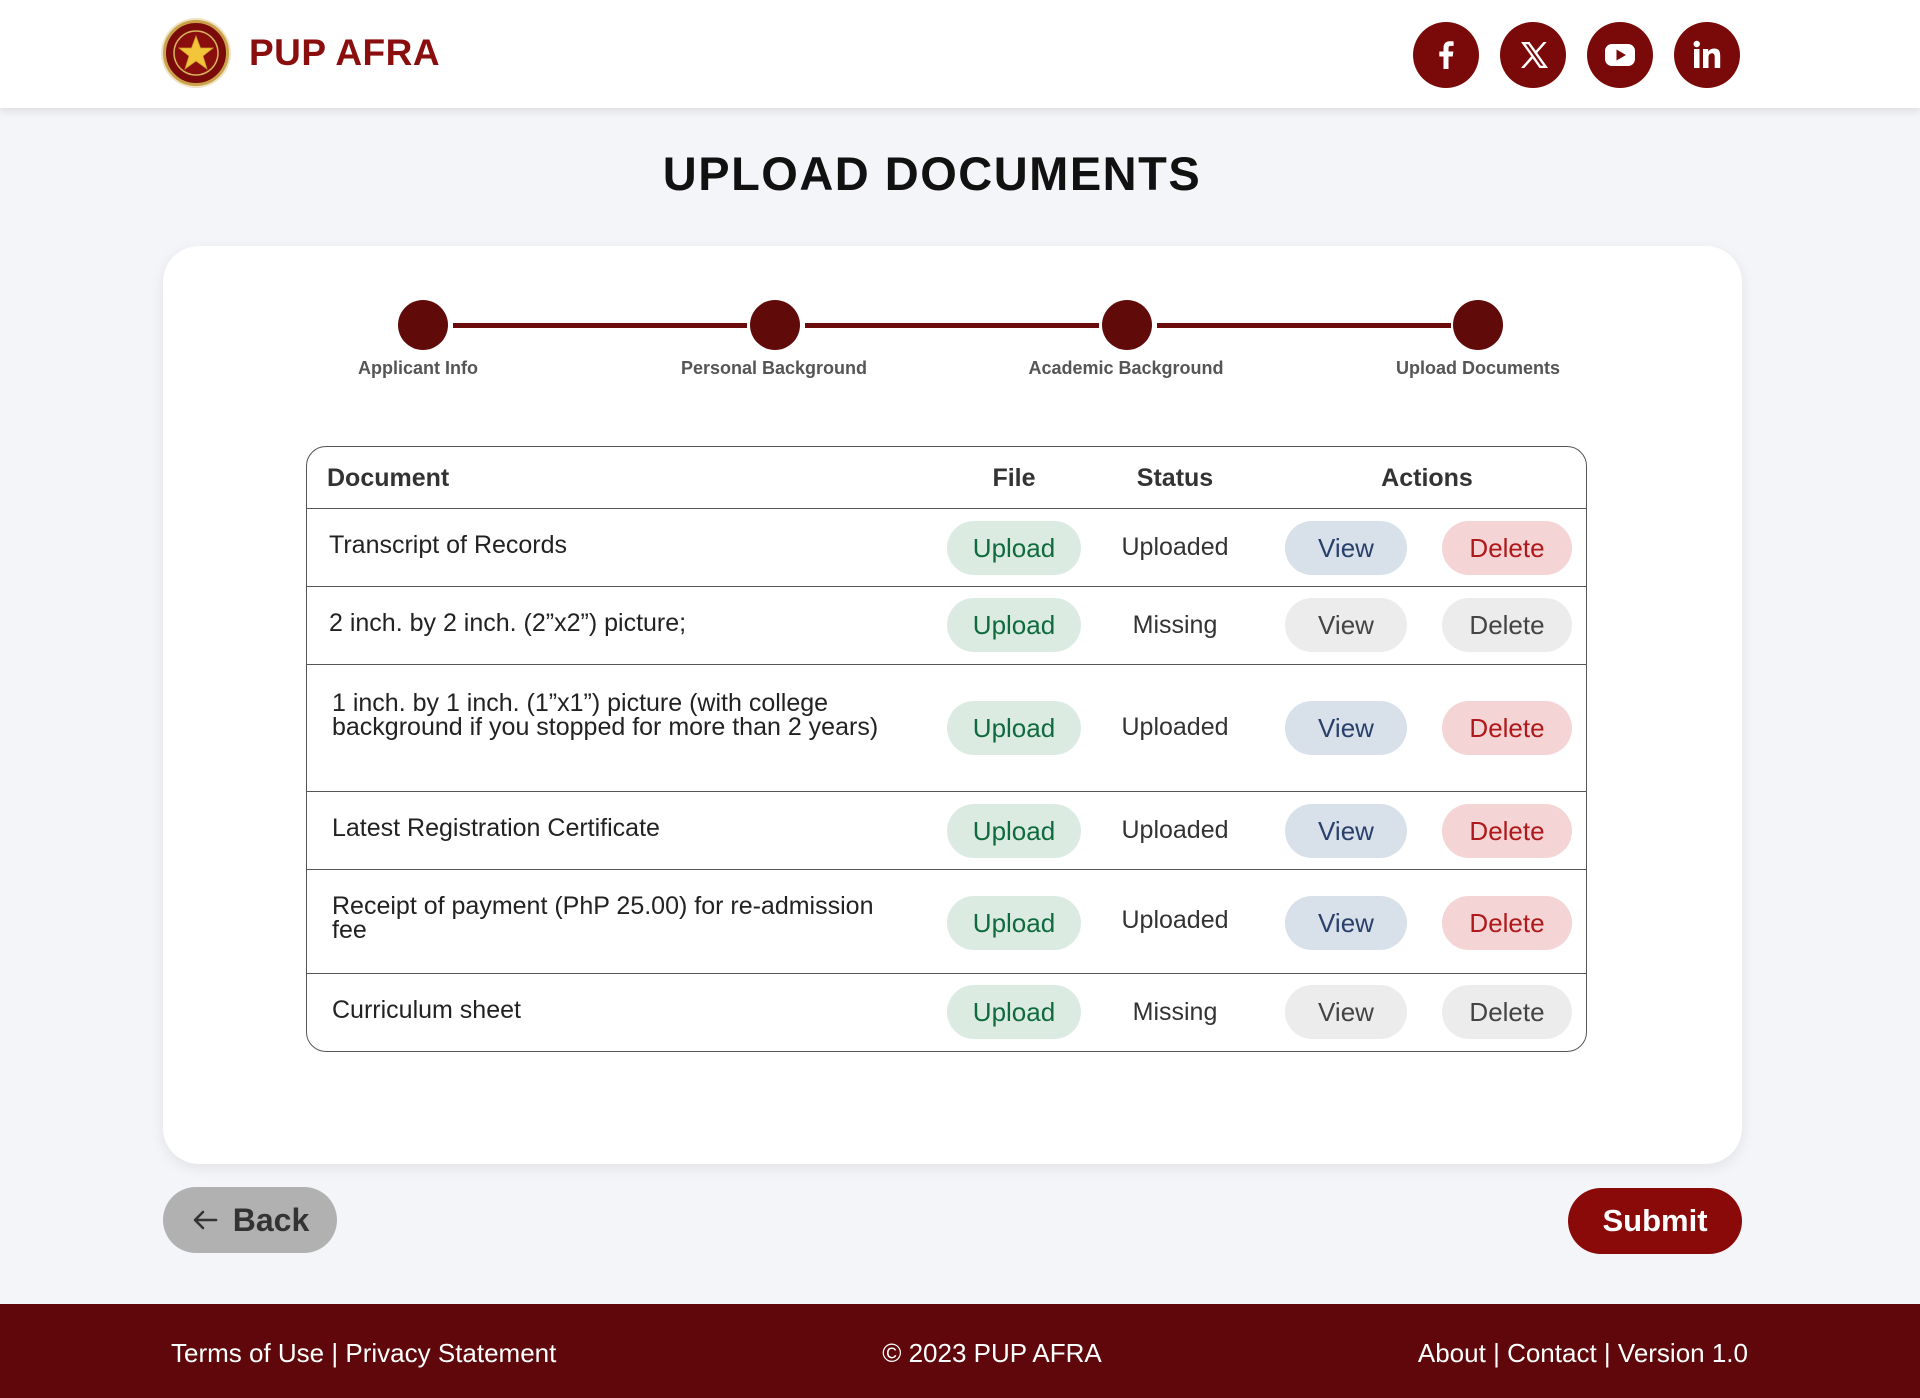 This screenshot has height=1398, width=1920. What do you see at coordinates (1014, 478) in the screenshot?
I see `header-file: File` at bounding box center [1014, 478].